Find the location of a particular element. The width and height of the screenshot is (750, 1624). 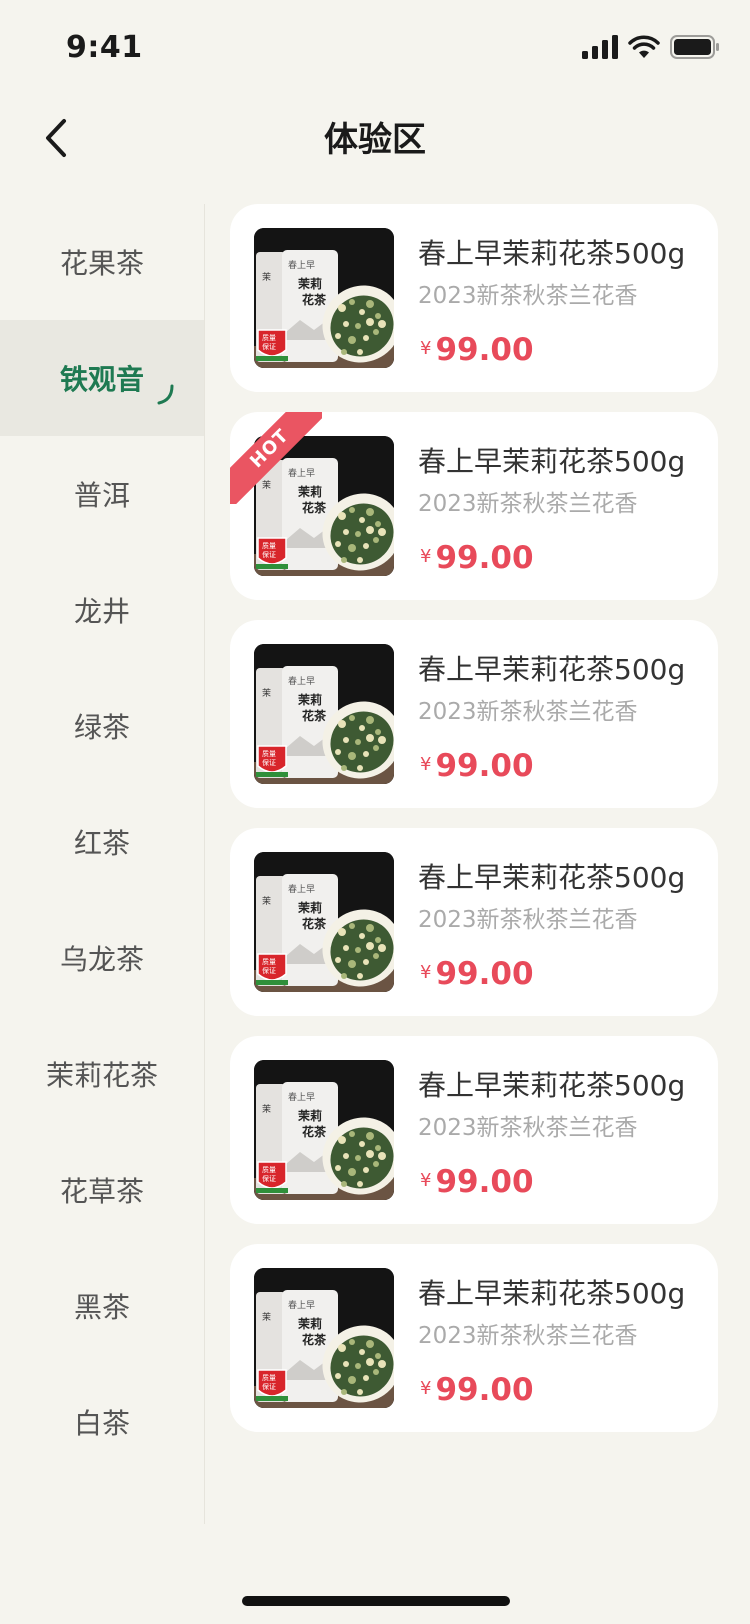

sidebar-item-label: 花草茶 is located at coordinates (101, 1191).